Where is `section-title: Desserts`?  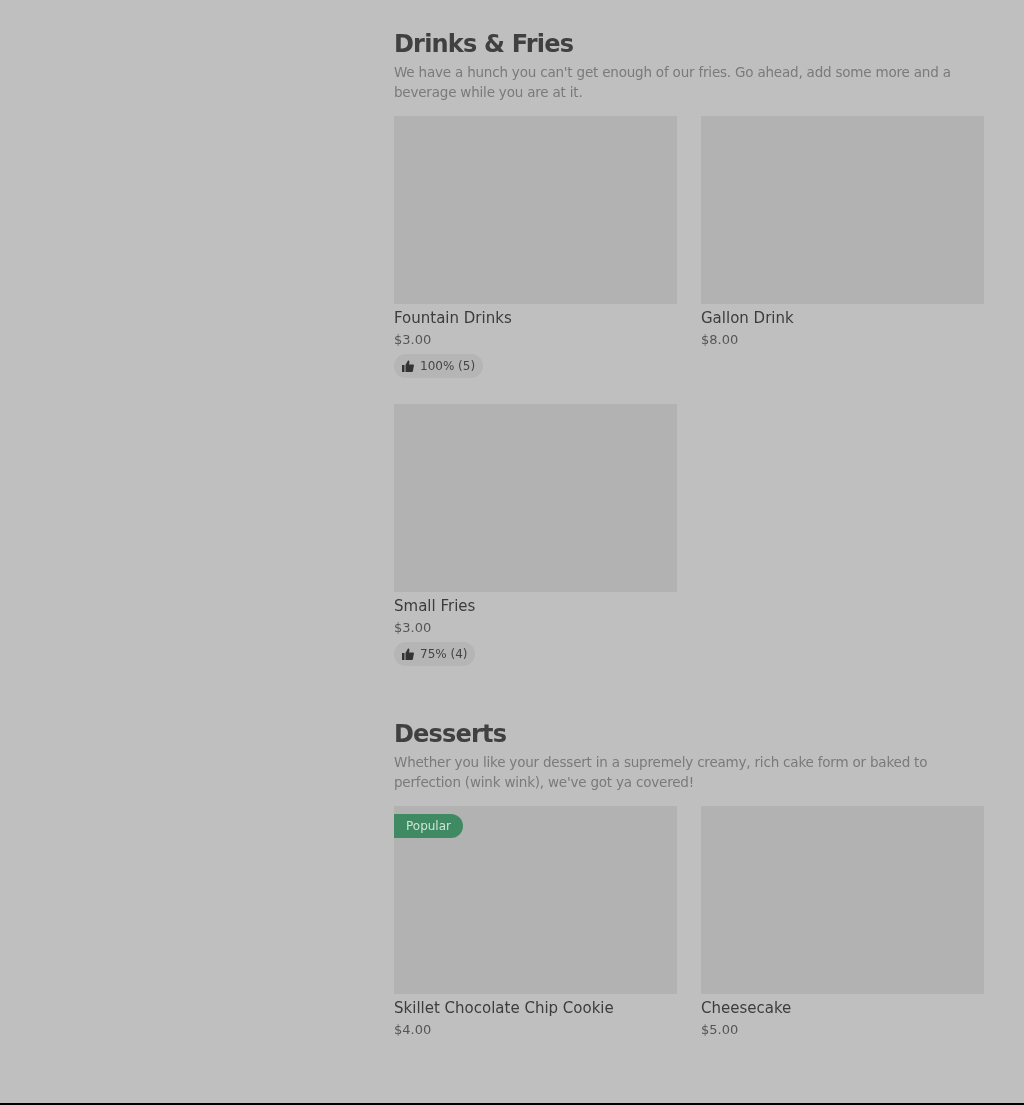
section-title: Desserts is located at coordinates (451, 734).